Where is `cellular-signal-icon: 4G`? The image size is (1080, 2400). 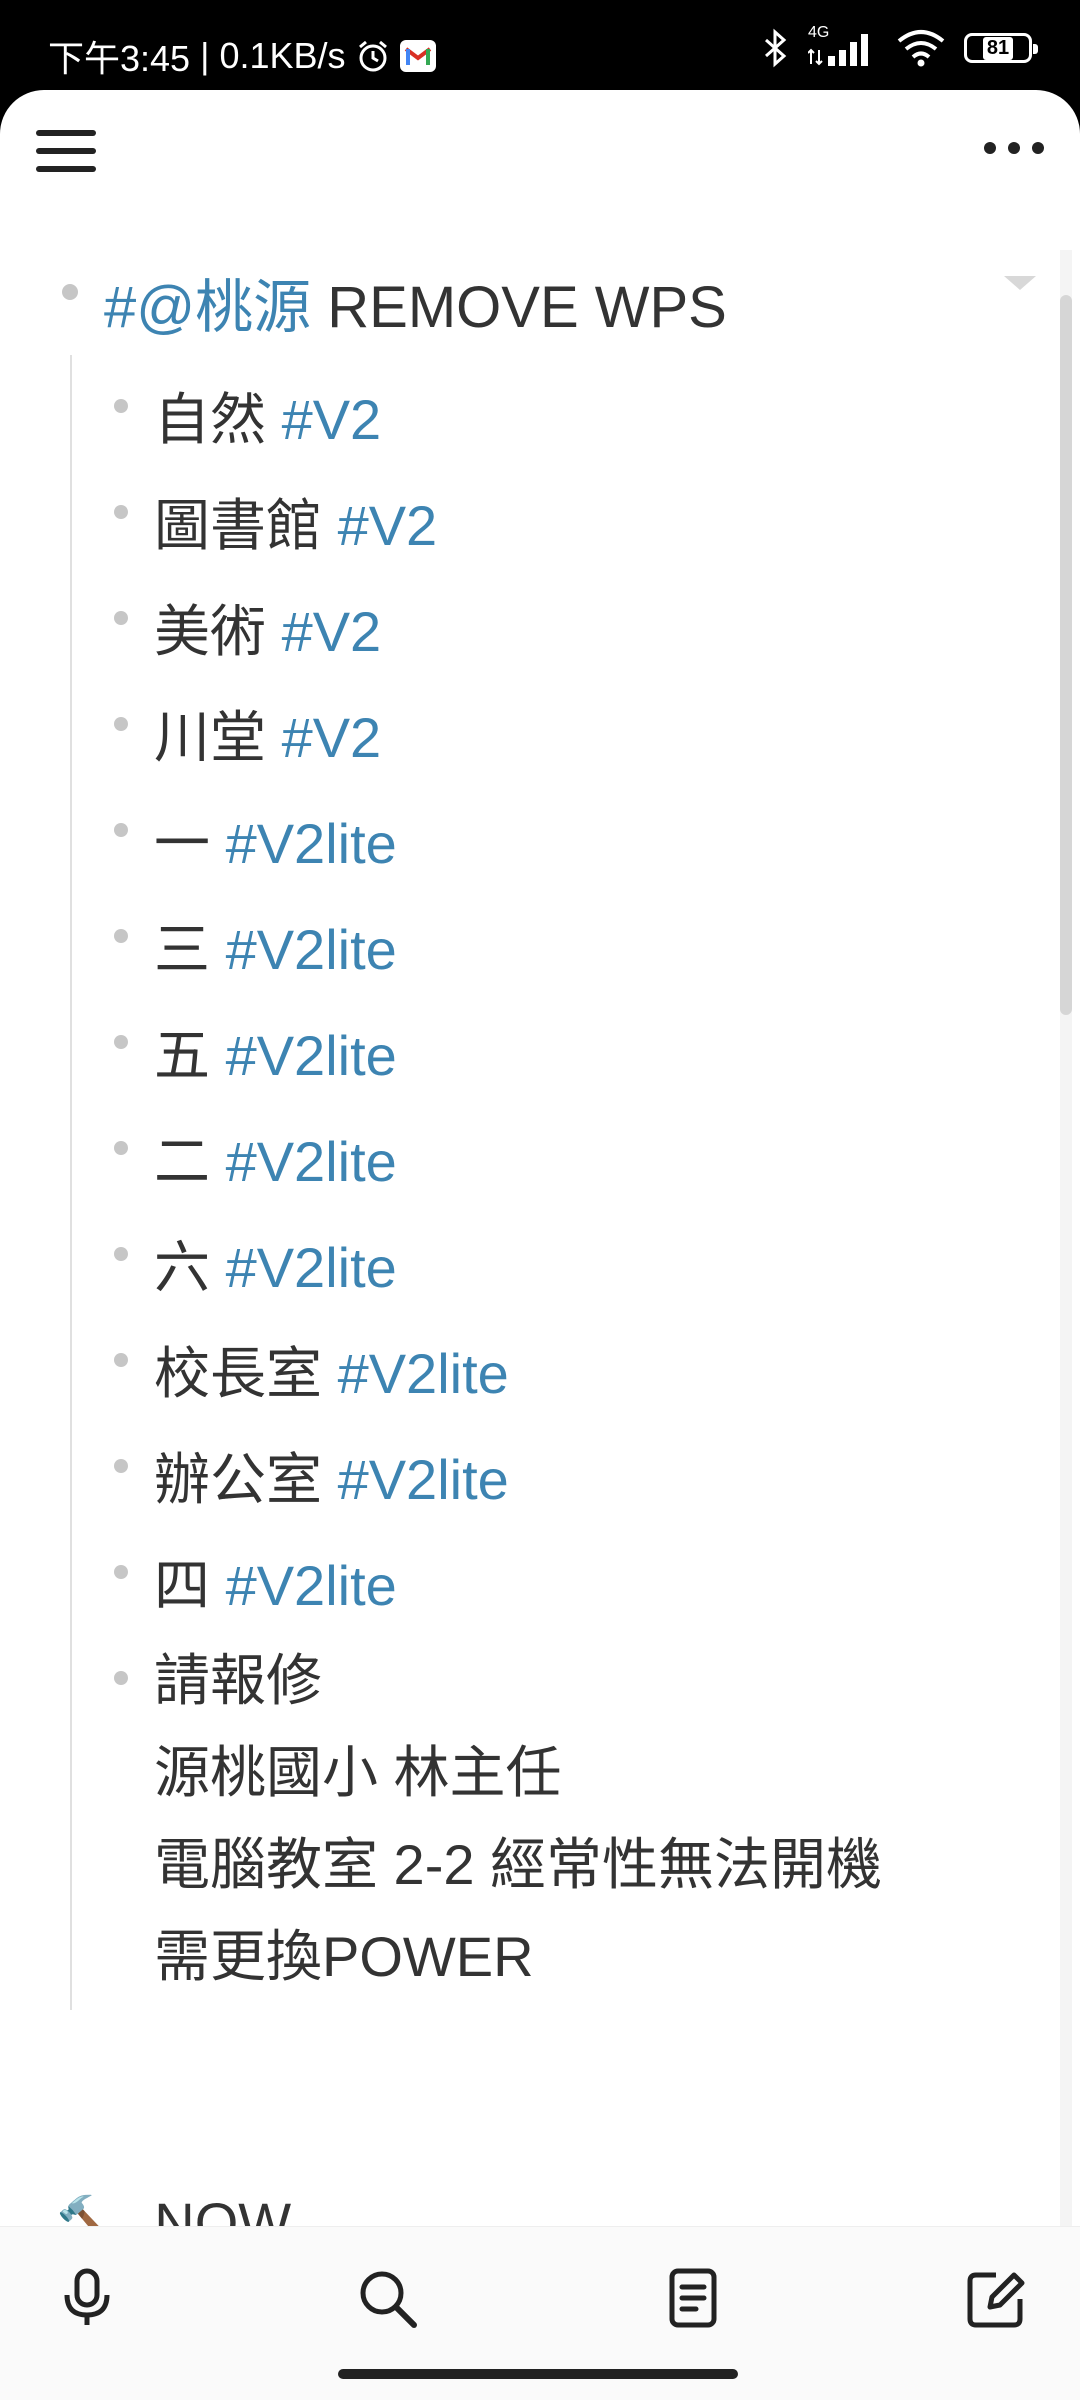
cellular-signal-icon: 4G is located at coordinates (842, 46).